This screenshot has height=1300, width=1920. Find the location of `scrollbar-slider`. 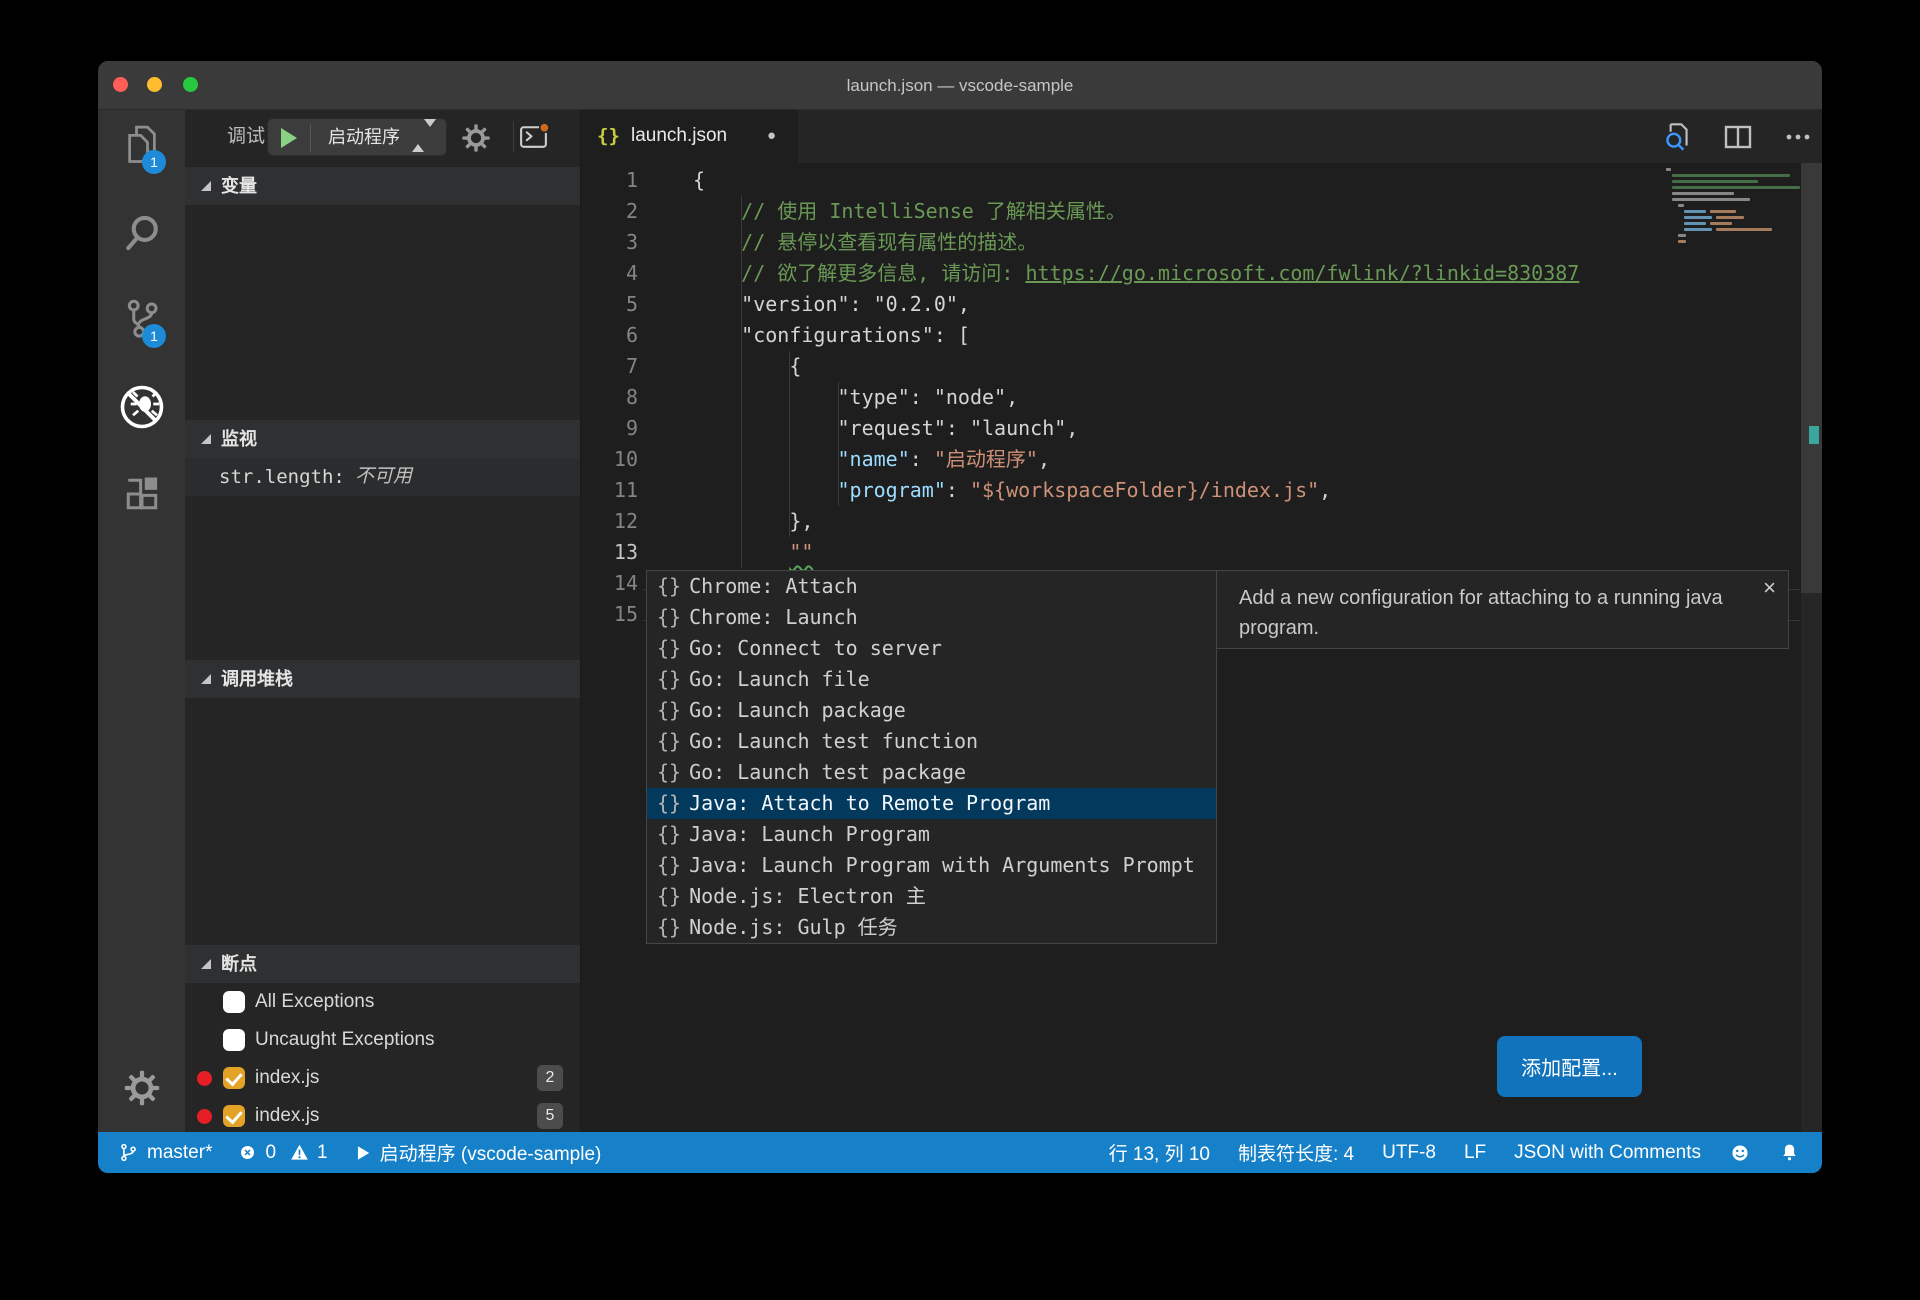

scrollbar-slider is located at coordinates (1811, 378).